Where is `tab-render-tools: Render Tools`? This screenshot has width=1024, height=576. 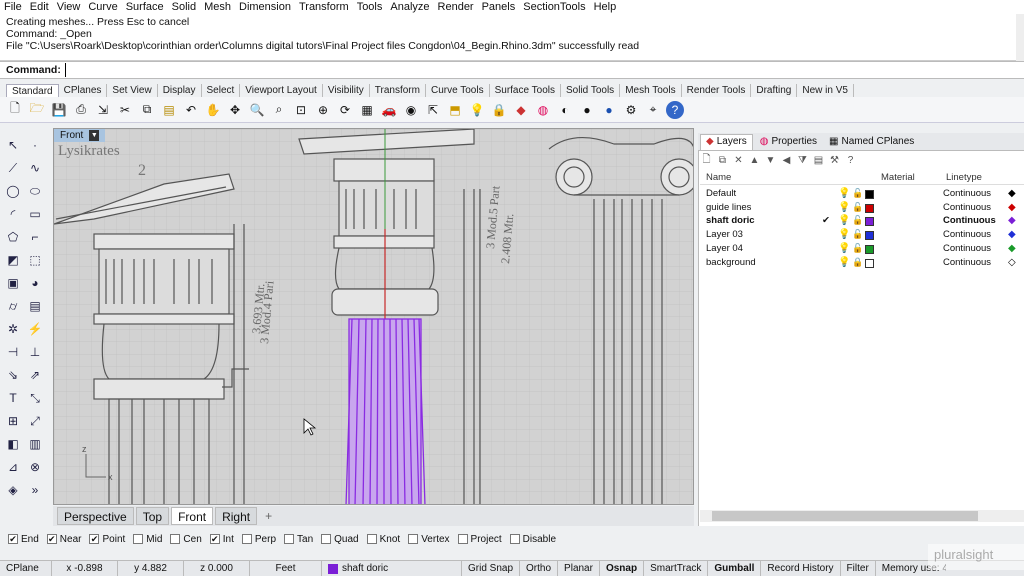
tab-render-tools: Render Tools is located at coordinates (717, 90).